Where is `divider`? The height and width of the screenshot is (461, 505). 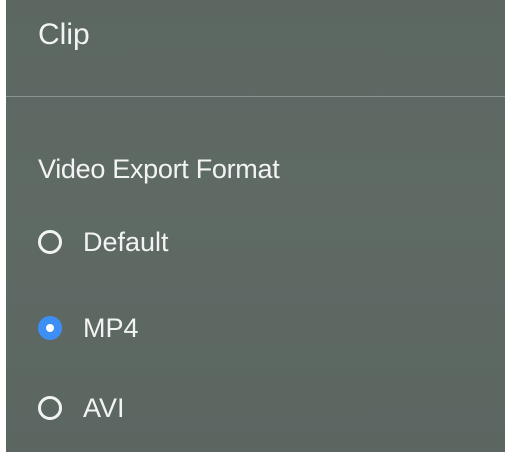
divider is located at coordinates (255, 96).